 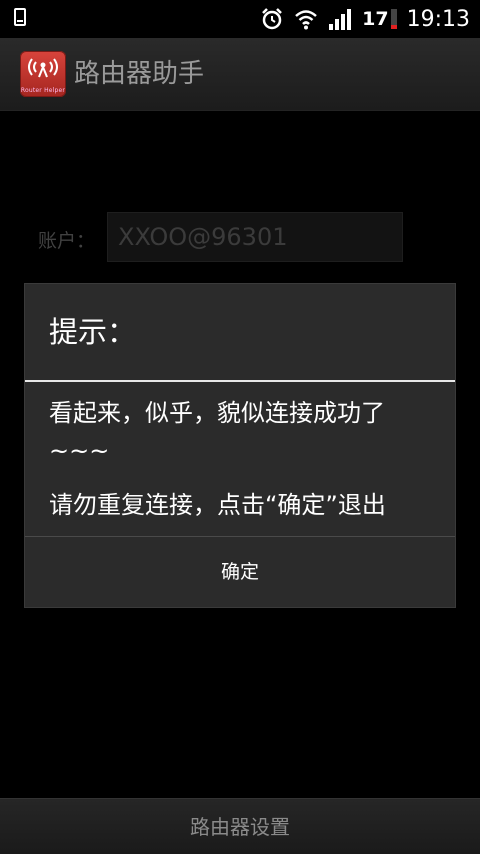 I want to click on status-bar: 17 19:13, so click(x=240, y=19).